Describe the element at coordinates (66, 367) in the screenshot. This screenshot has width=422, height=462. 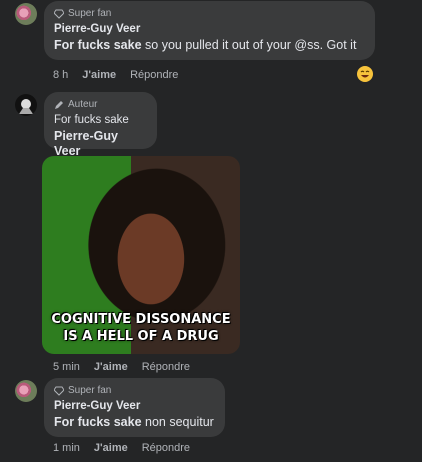
I see `timestamp: 5 min` at that location.